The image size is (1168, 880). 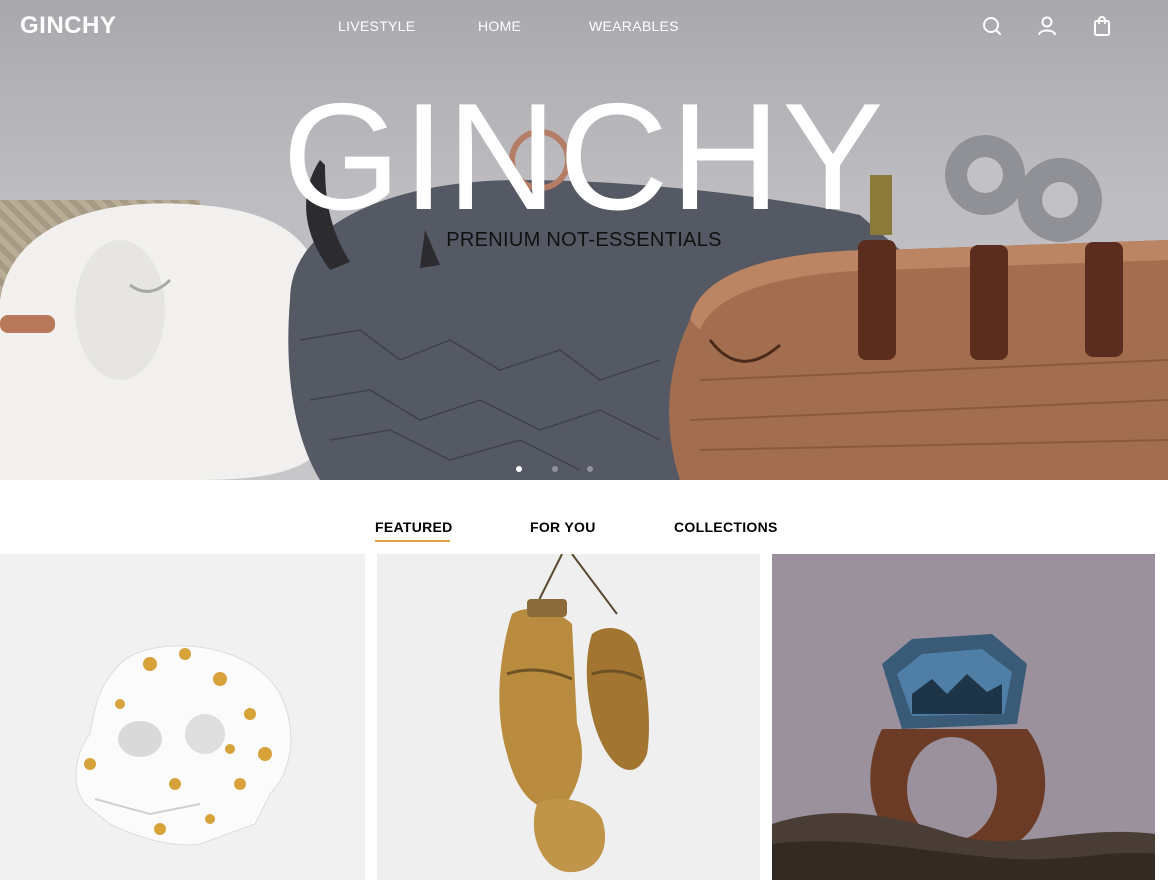 I want to click on tab-for-you: FOR YOU, so click(x=563, y=527).